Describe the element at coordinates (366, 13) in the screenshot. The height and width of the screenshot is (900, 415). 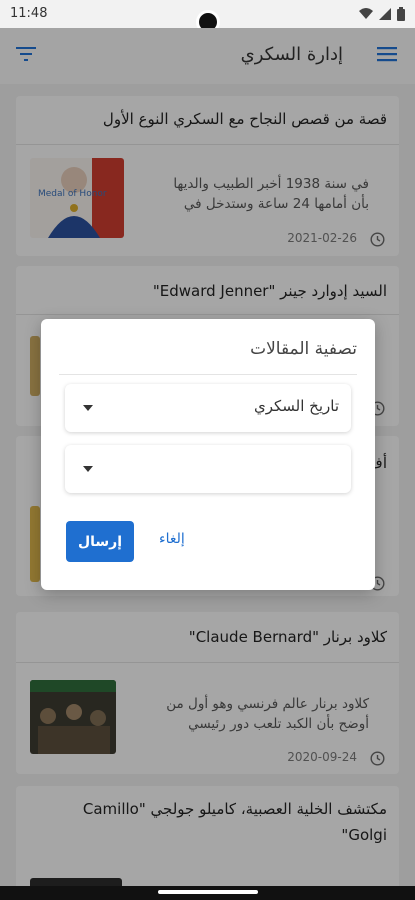
I see `wifi-icon` at that location.